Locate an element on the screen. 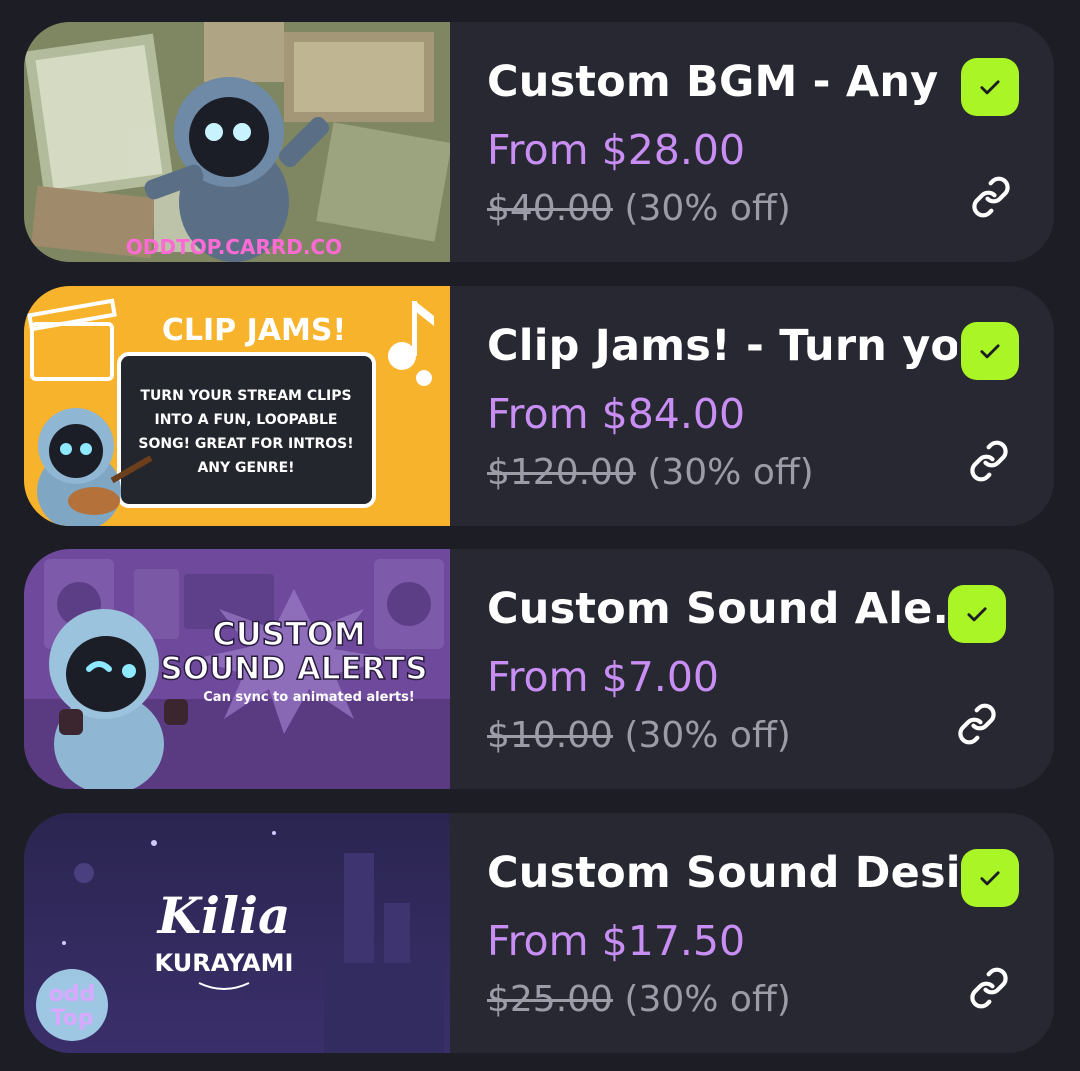 The height and width of the screenshot is (1071, 1080). original-price: $25.00 is located at coordinates (550, 999).